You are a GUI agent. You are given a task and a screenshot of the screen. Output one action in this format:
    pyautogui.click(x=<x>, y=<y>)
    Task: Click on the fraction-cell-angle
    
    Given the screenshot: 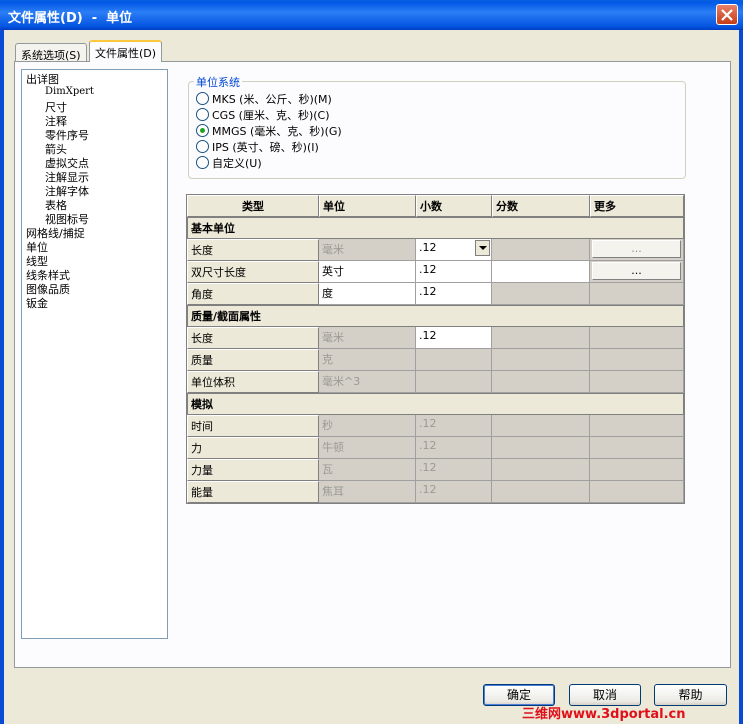 What is the action you would take?
    pyautogui.click(x=541, y=294)
    